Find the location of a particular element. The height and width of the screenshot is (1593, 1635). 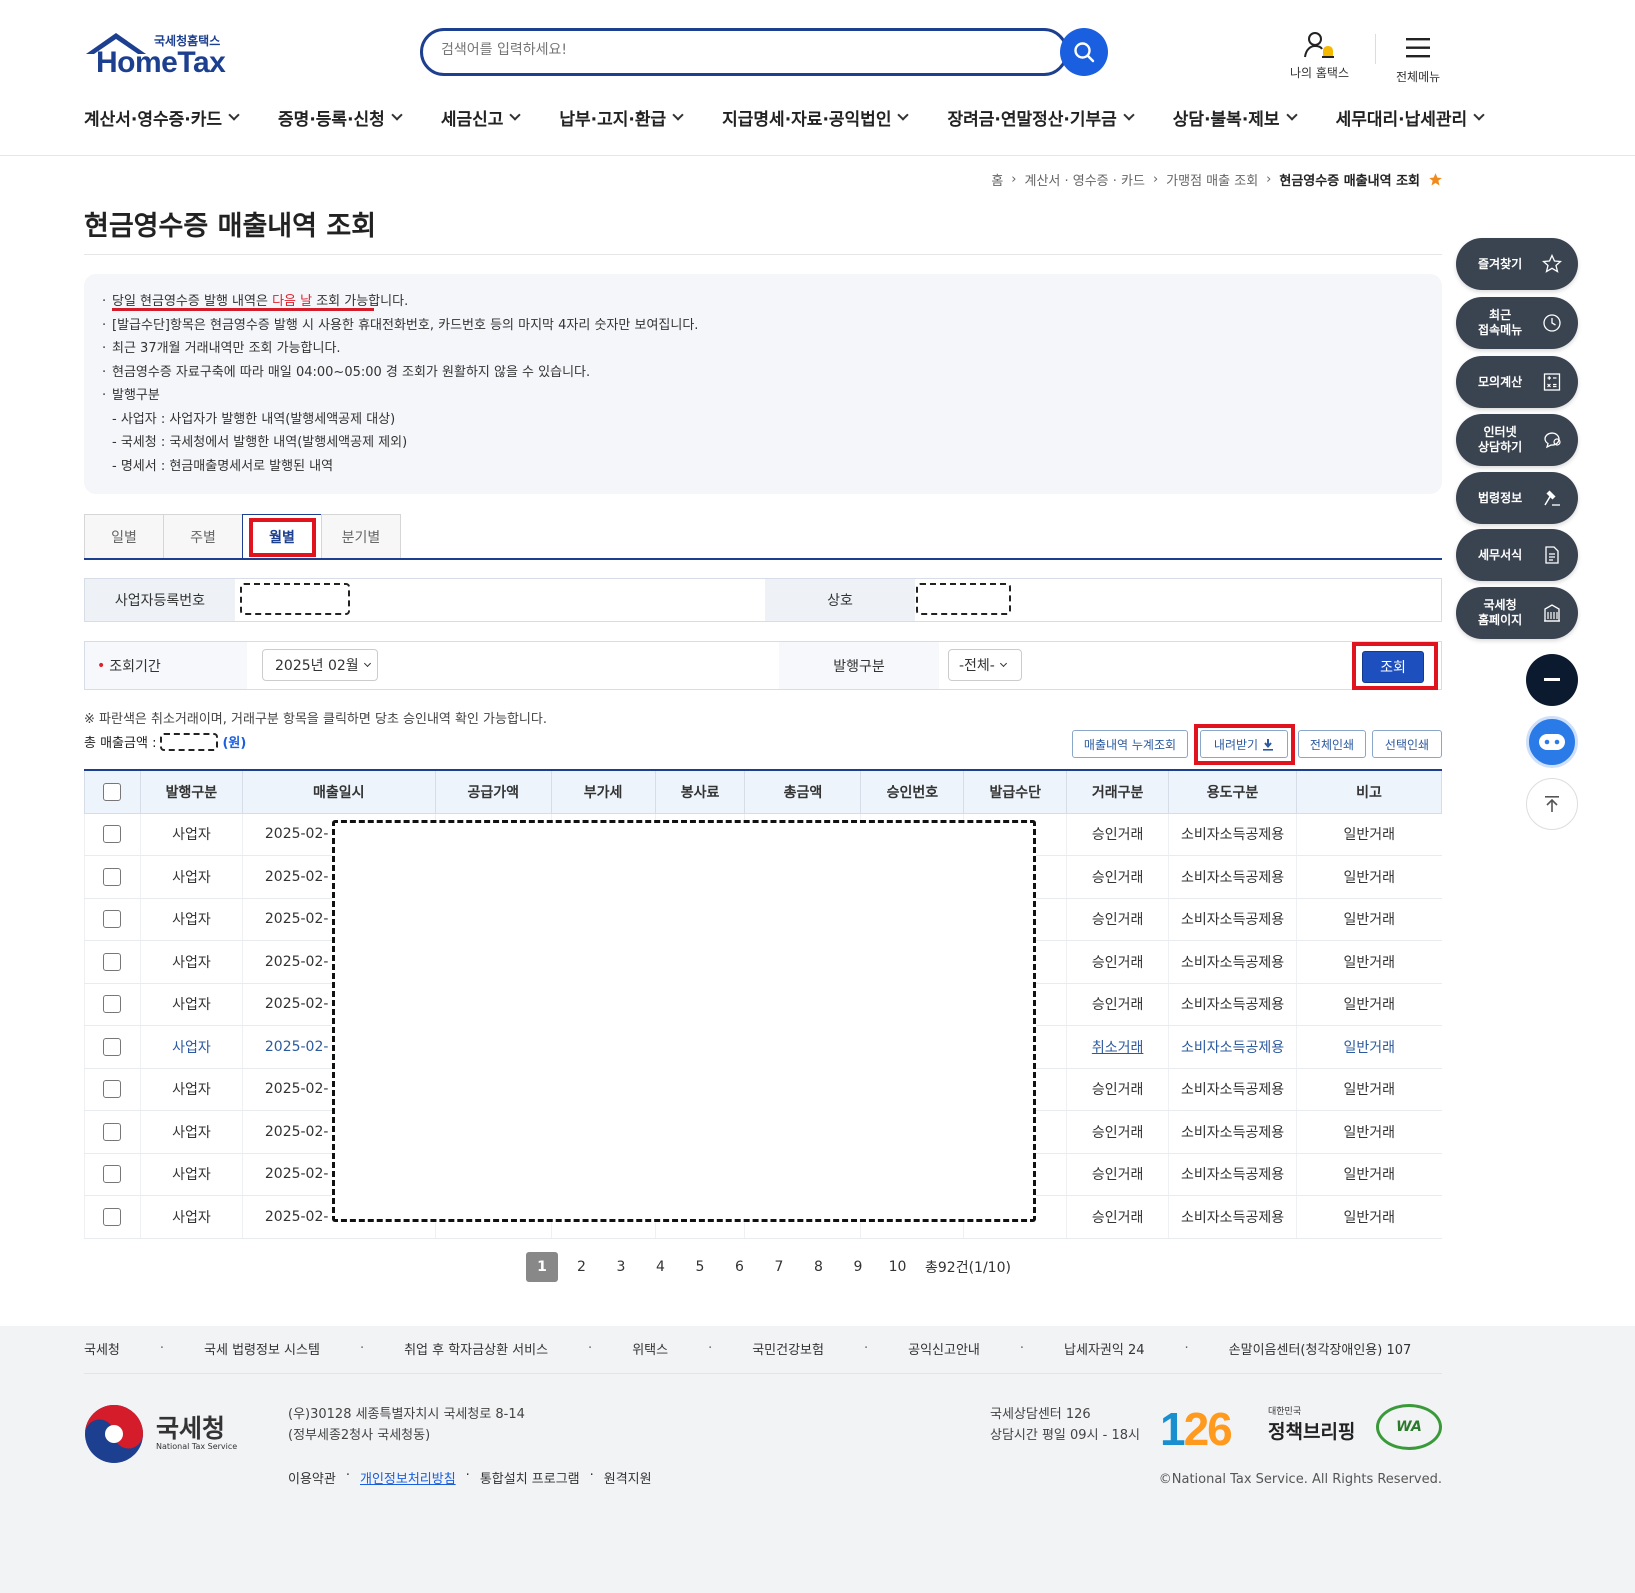

footer-link: 공익신고안내 is located at coordinates (944, 1348).